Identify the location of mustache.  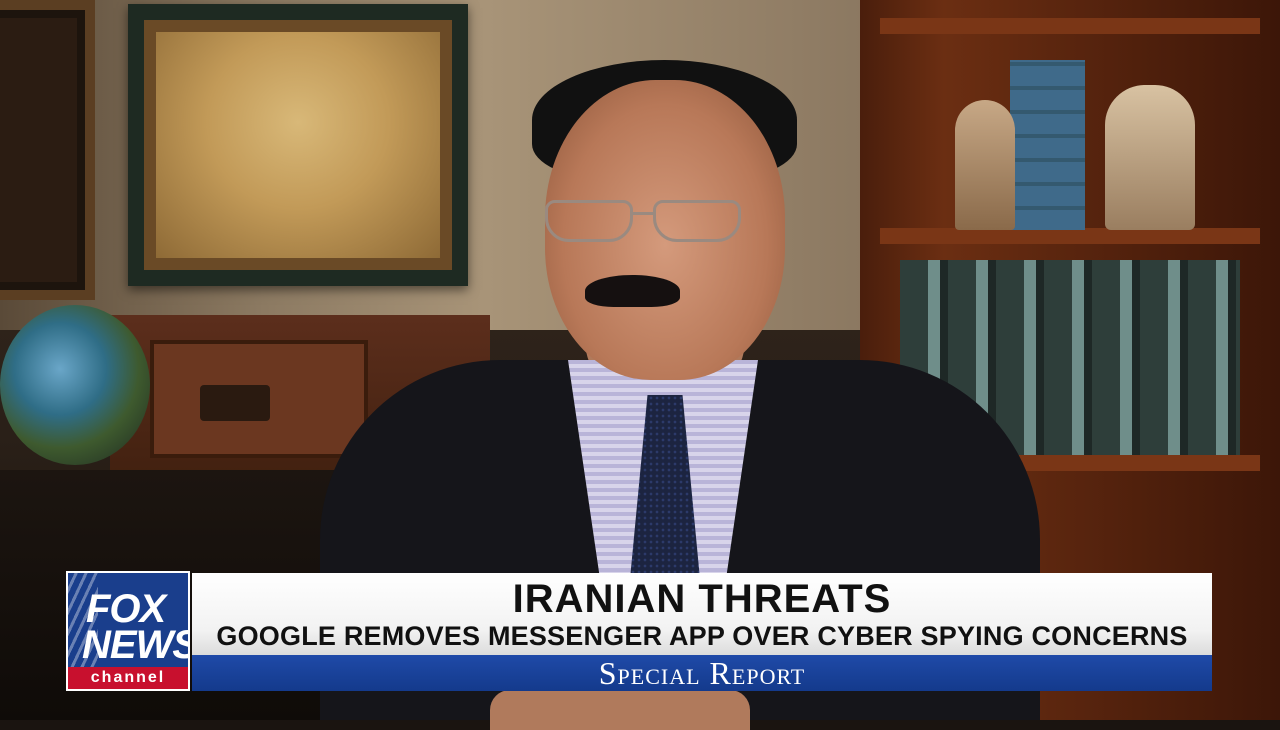
(632, 291).